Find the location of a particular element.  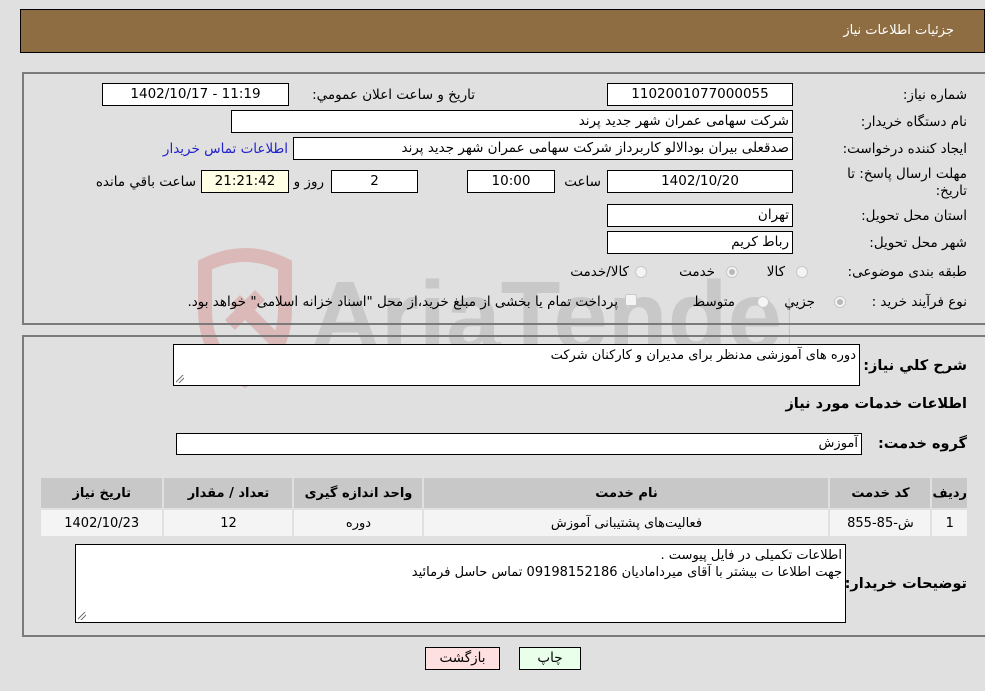

announce-datetime-label: تاریخ و ساعت اعلان عمومي: is located at coordinates (393, 95).